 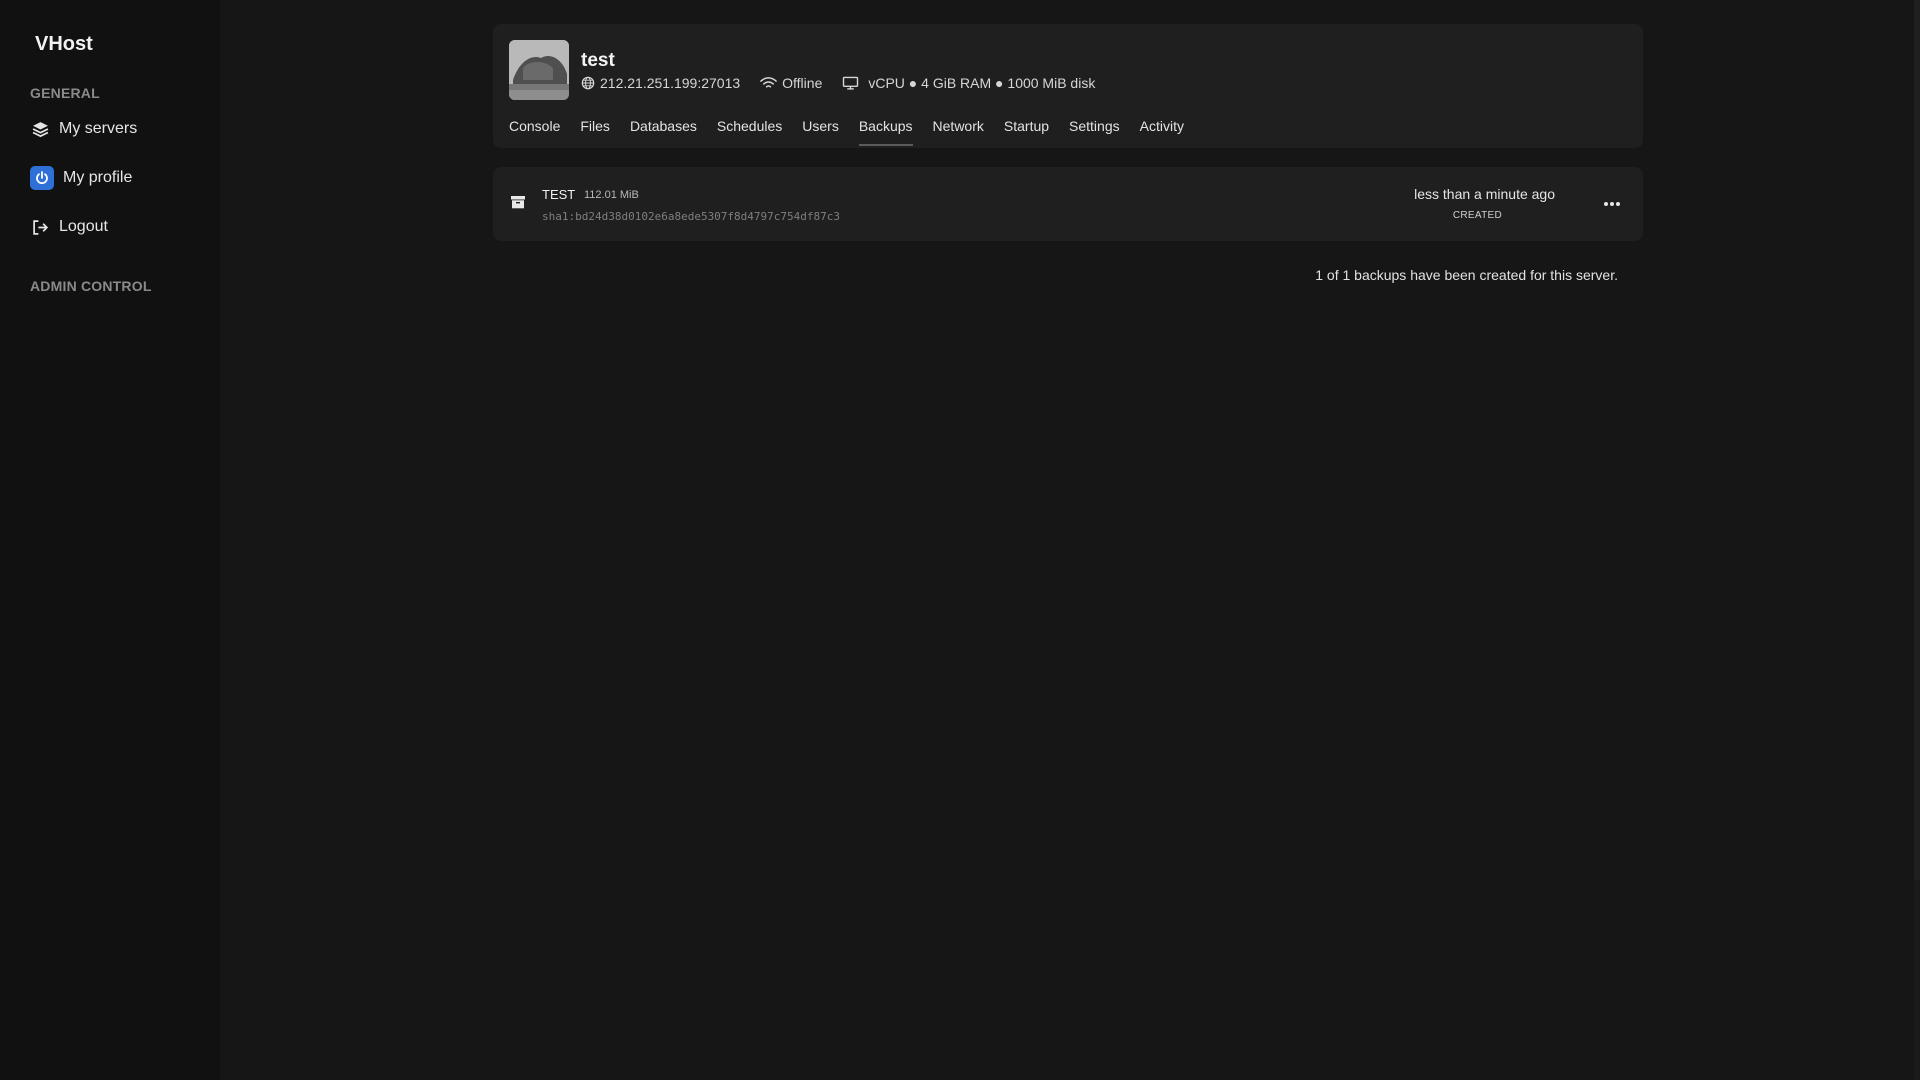 I want to click on server-resources: vCPU ● 4 GiB RAM ● 1000 MiB disk, so click(x=968, y=83).